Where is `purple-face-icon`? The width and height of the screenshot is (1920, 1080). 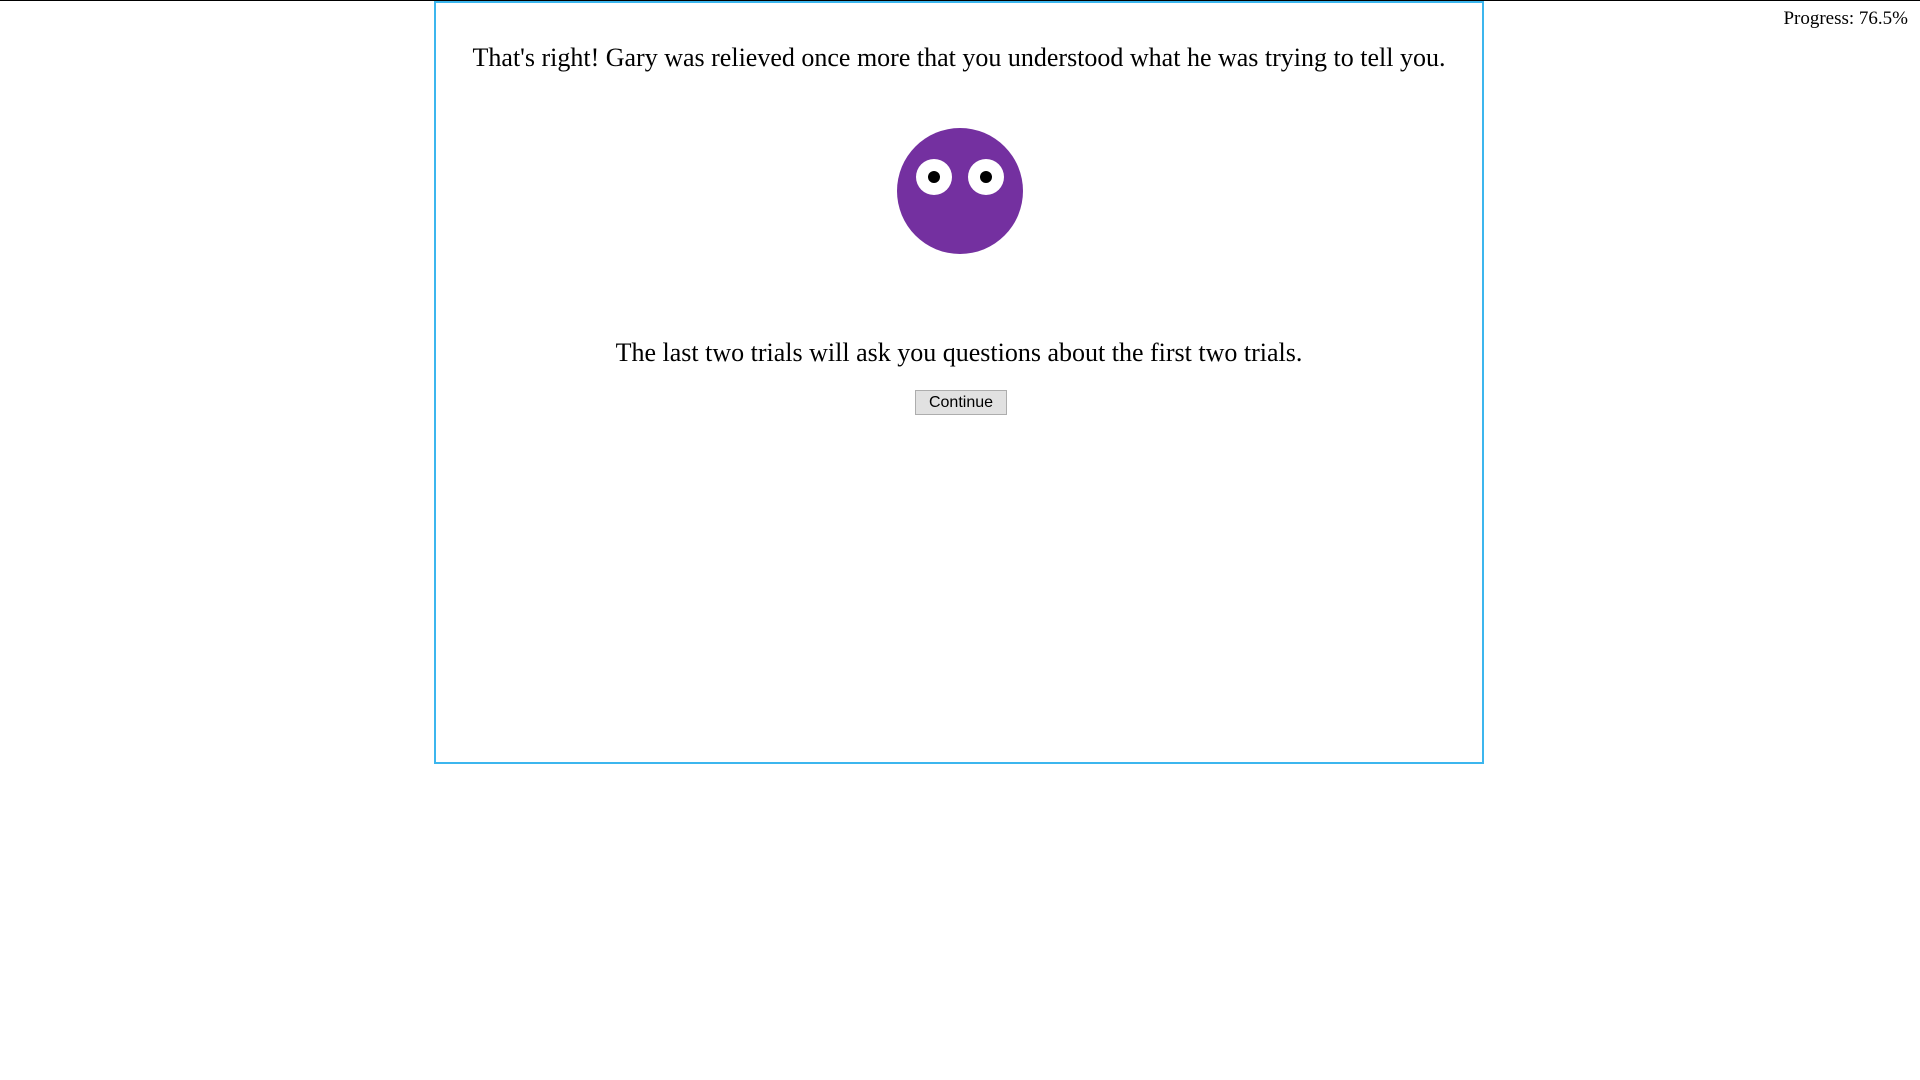 purple-face-icon is located at coordinates (960, 191).